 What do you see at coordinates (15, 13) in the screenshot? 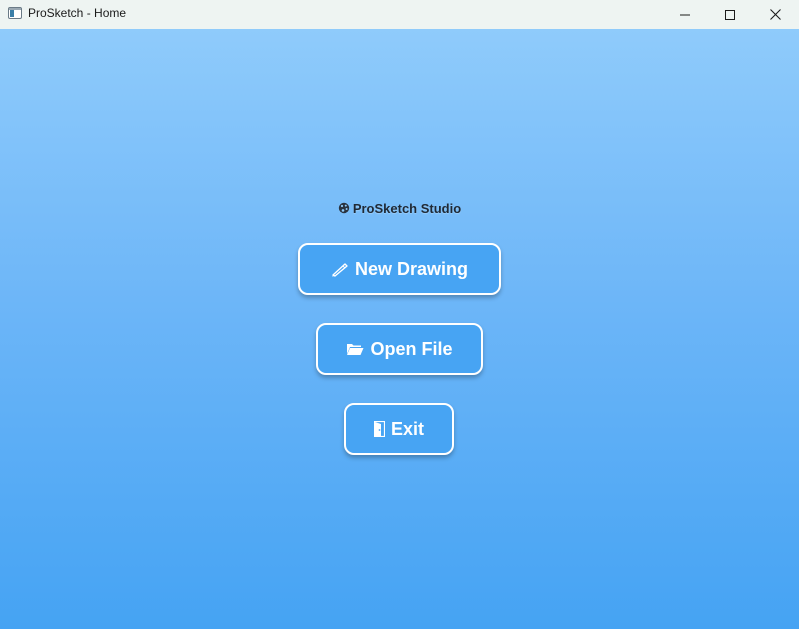
I see `app-icon` at bounding box center [15, 13].